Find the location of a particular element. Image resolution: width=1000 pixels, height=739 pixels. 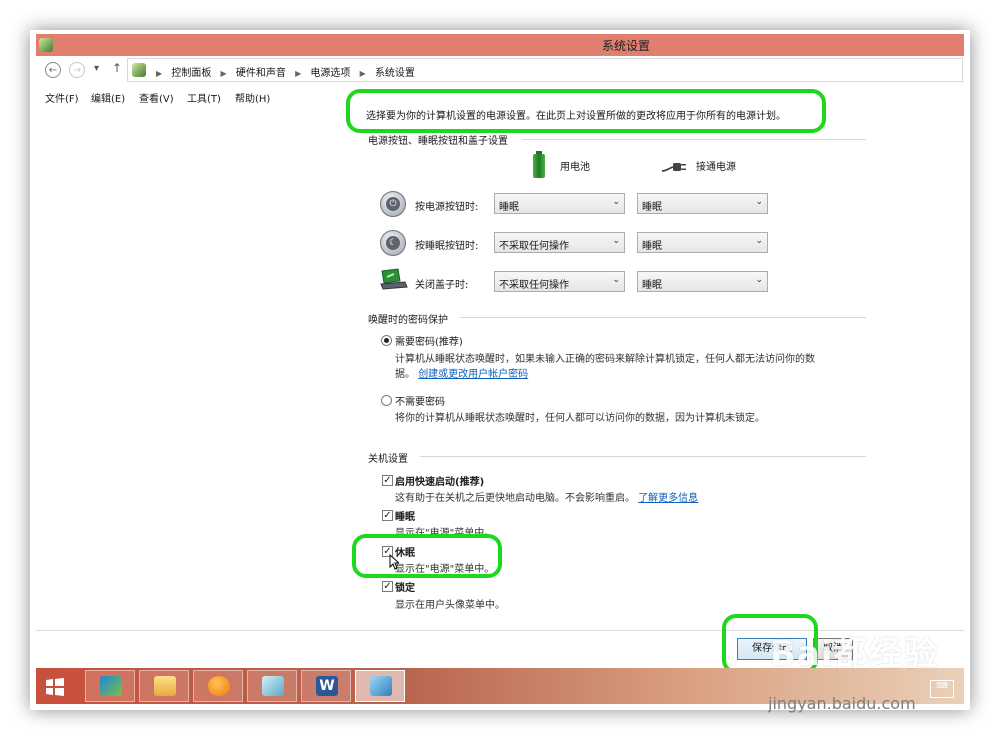

sleep-button-plugged-select: 睡眠 ⌄ is located at coordinates (702, 242).